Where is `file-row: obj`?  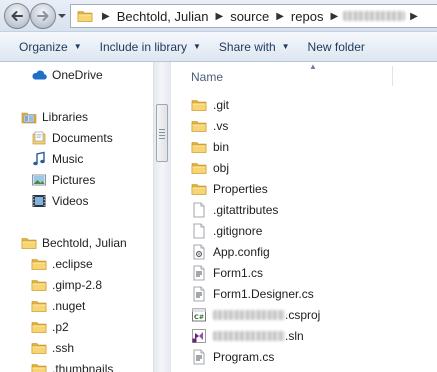 file-row: obj is located at coordinates (210, 167).